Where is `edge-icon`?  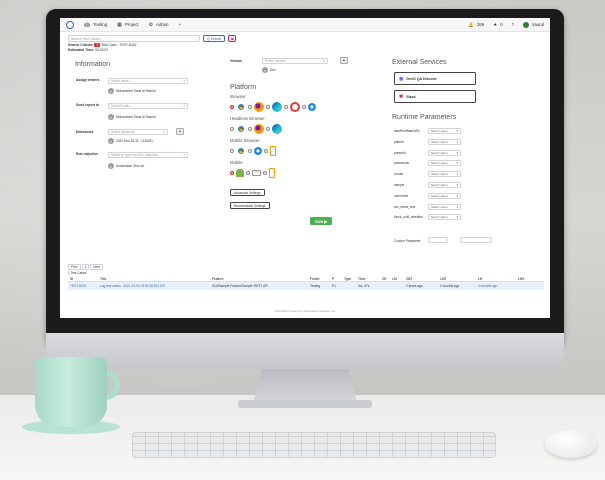 edge-icon is located at coordinates (277, 107).